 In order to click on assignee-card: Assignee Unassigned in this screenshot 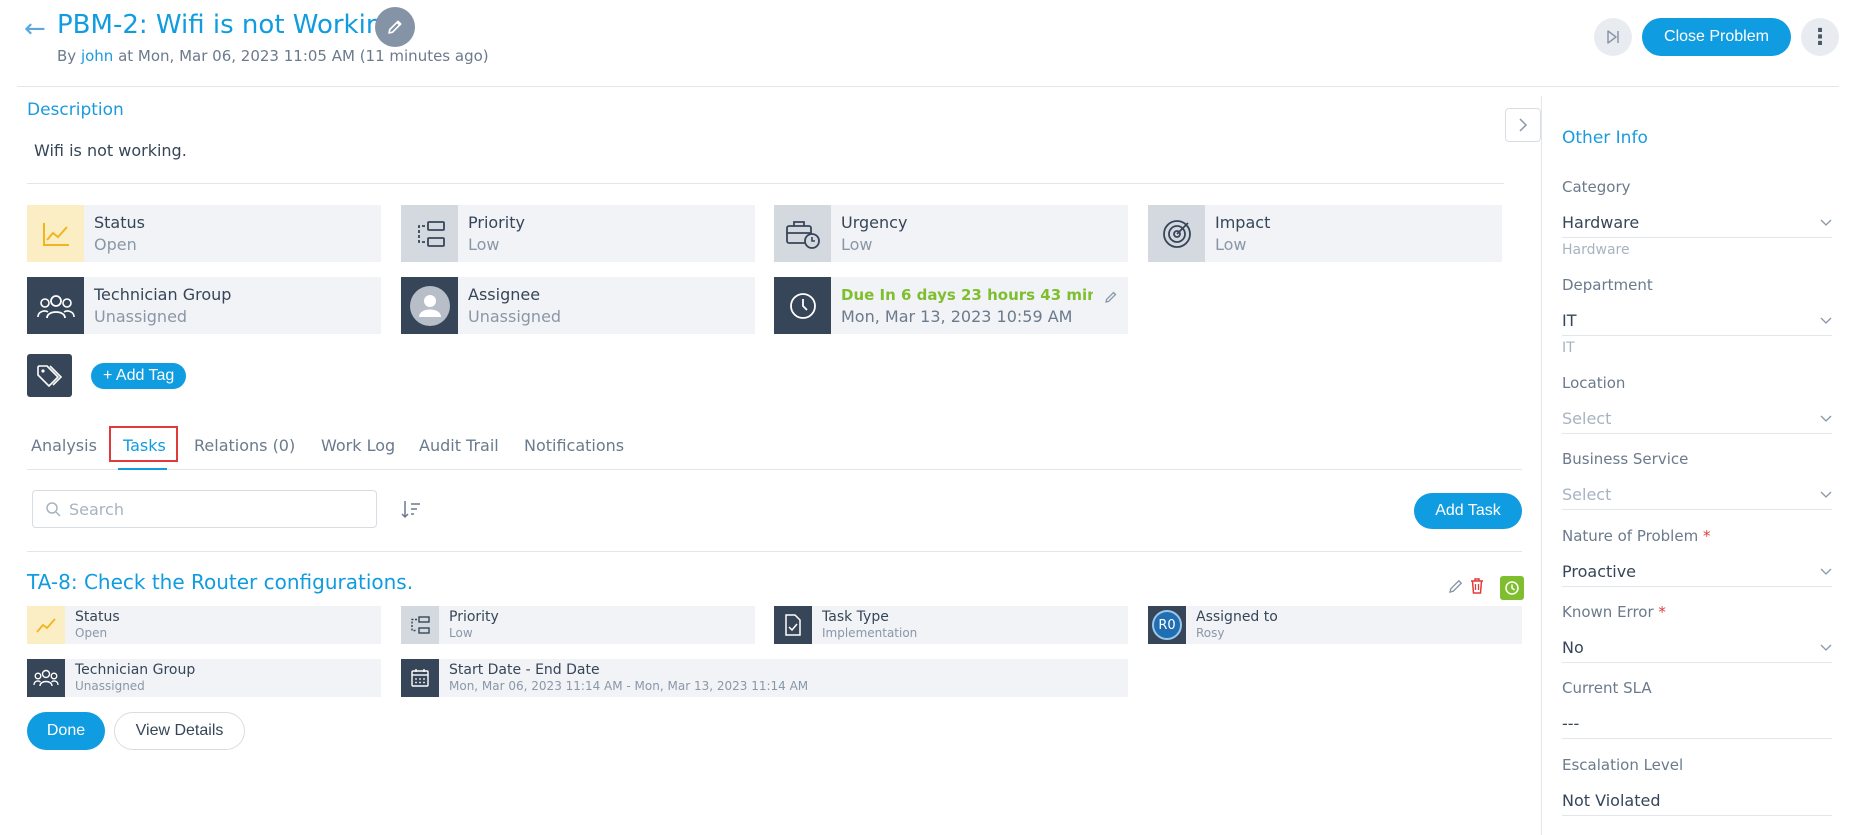, I will do `click(578, 305)`.